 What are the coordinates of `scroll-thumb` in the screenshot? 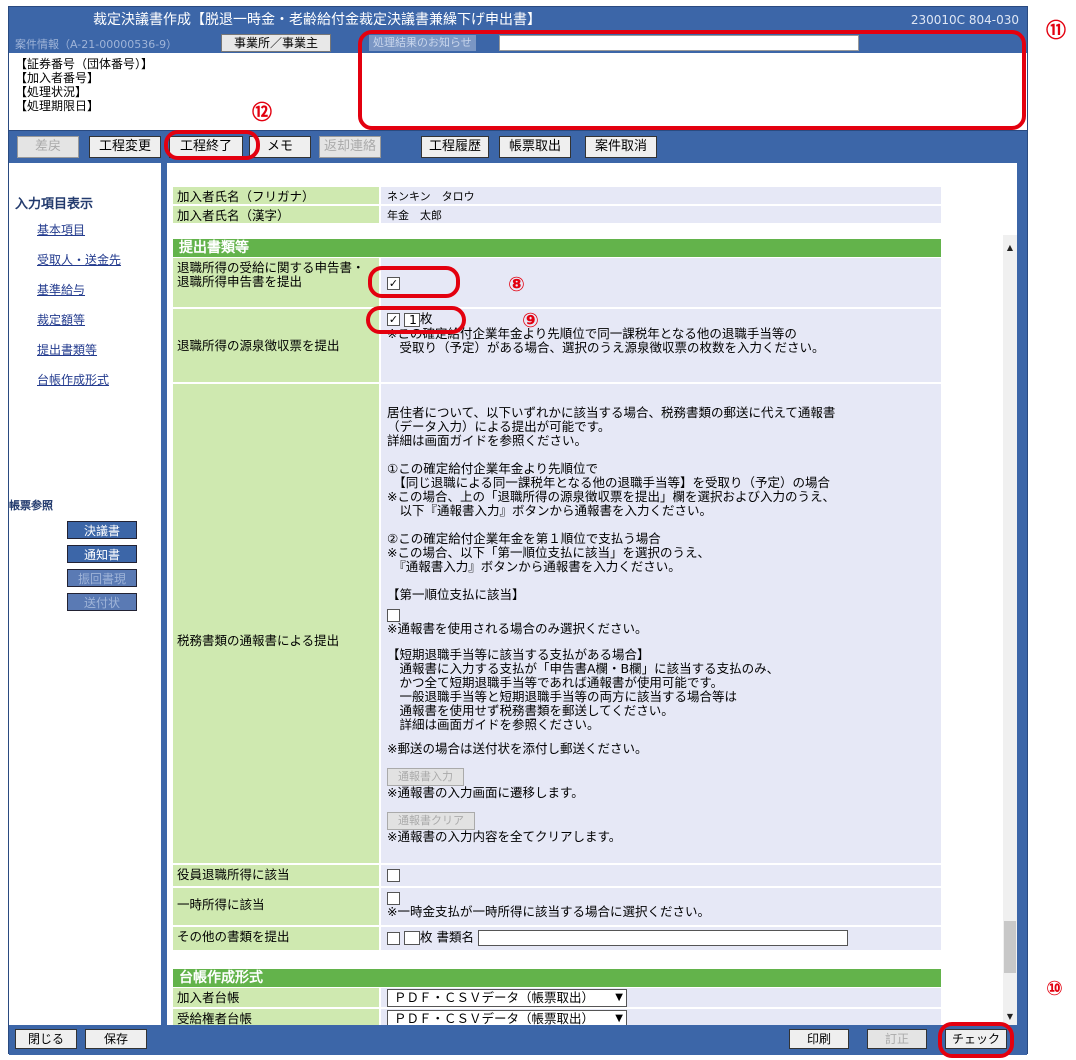 It's located at (1010, 947).